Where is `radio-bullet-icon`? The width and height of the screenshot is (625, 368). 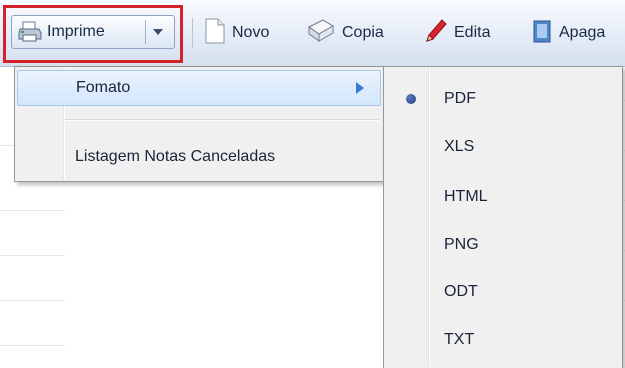
radio-bullet-icon is located at coordinates (411, 99).